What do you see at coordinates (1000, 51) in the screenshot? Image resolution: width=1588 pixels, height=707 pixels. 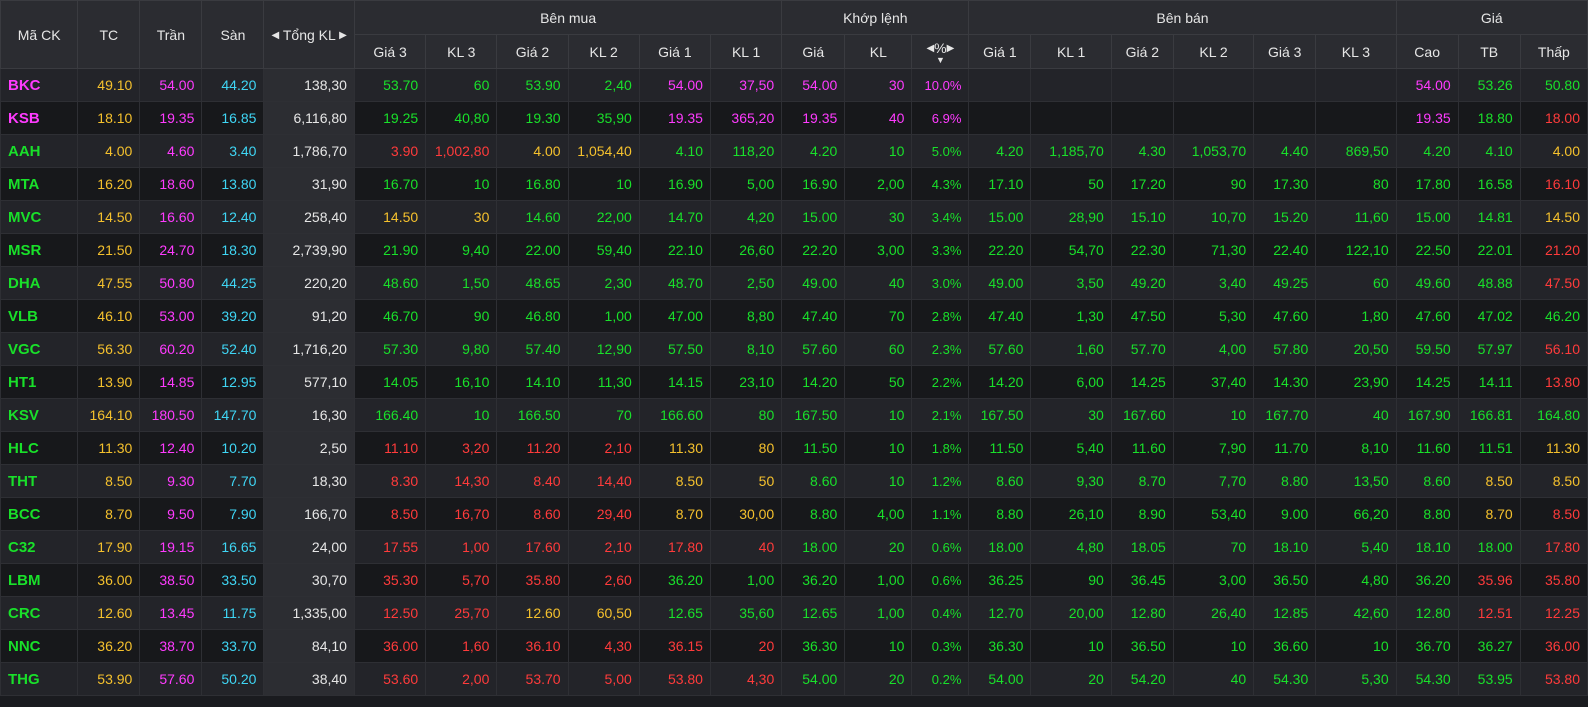 I see `header-sell-col: Giá 1` at bounding box center [1000, 51].